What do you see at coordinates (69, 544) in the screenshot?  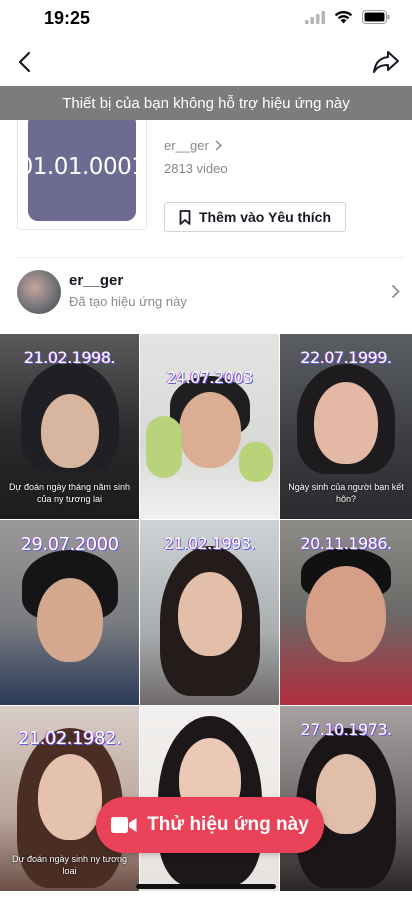 I see `video-date-overlay: 29.07.2000` at bounding box center [69, 544].